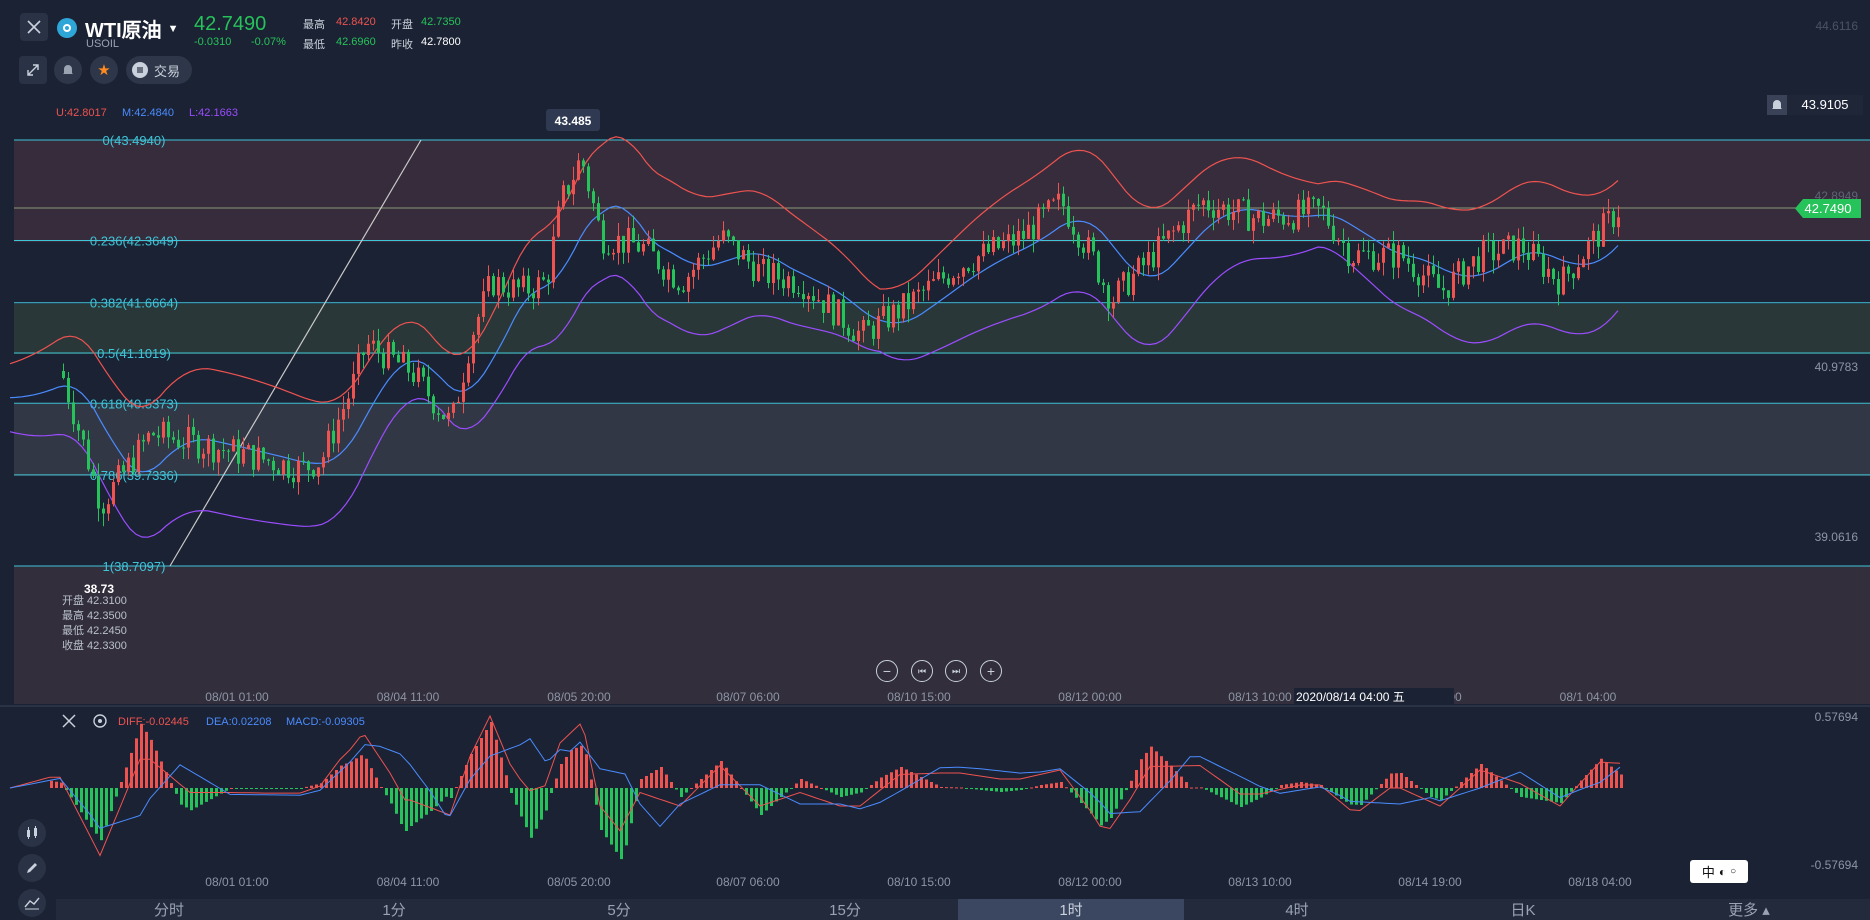  What do you see at coordinates (32, 833) in the screenshot?
I see `indicator-tool-button` at bounding box center [32, 833].